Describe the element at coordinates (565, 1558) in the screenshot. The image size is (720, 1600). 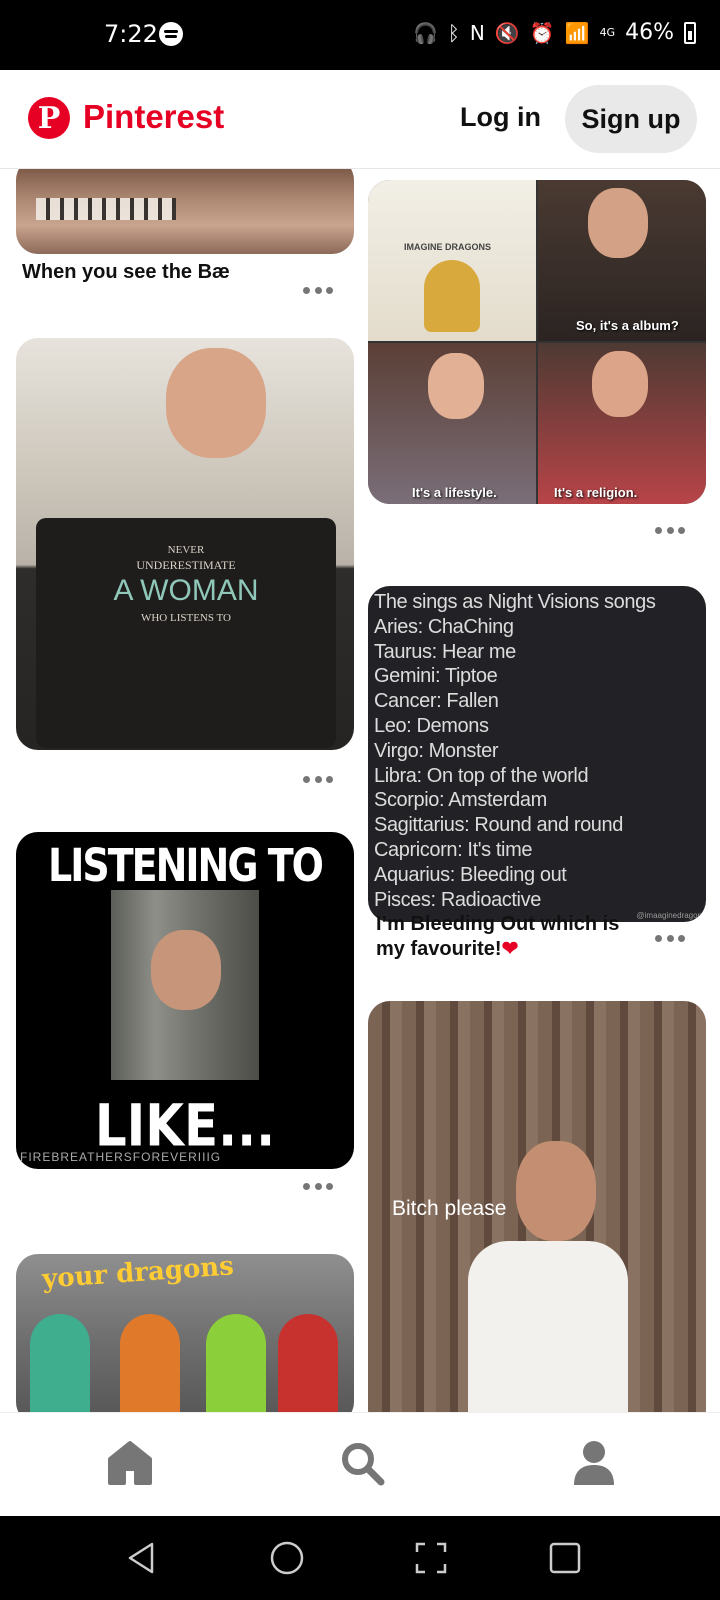
I see `recents-icon` at that location.